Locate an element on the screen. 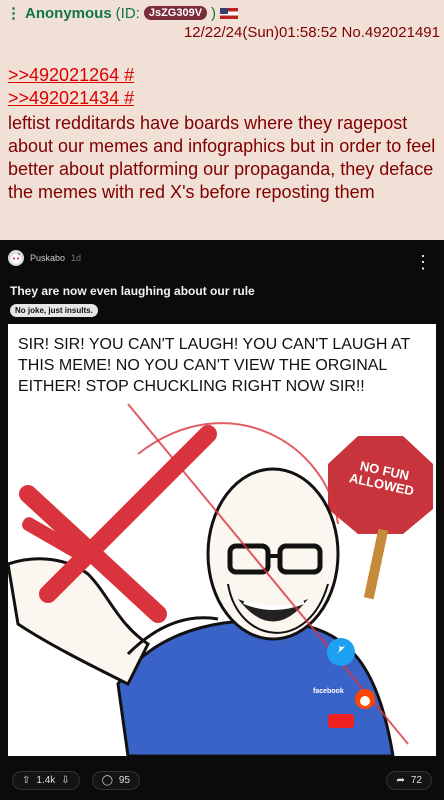 The image size is (444, 800). downvote-icon: ⇩ is located at coordinates (65, 780).